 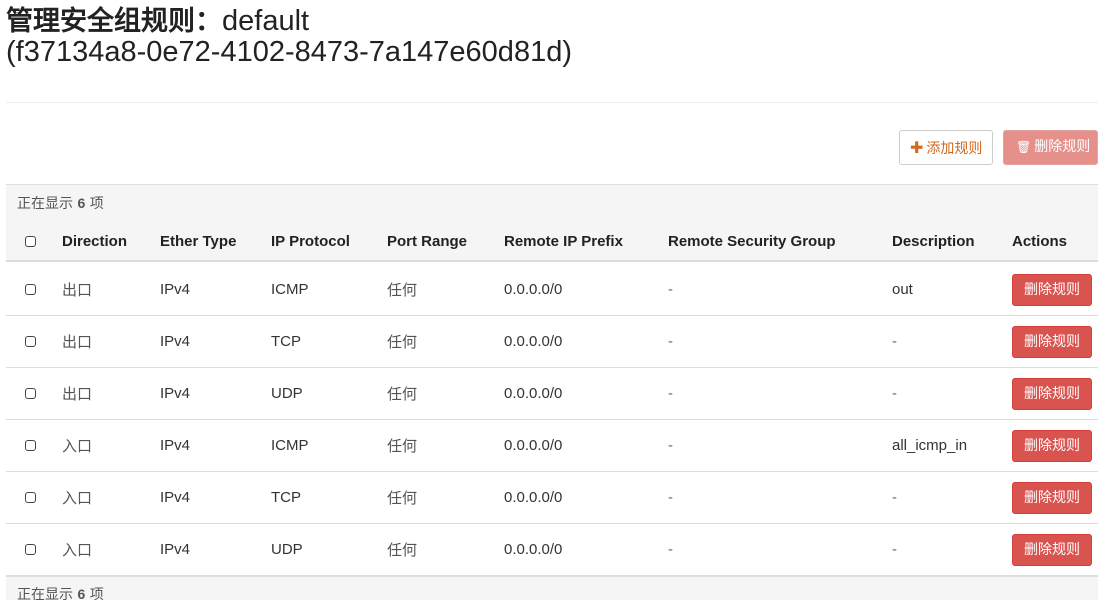 I want to click on column-header-description: Description, so click(x=933, y=241).